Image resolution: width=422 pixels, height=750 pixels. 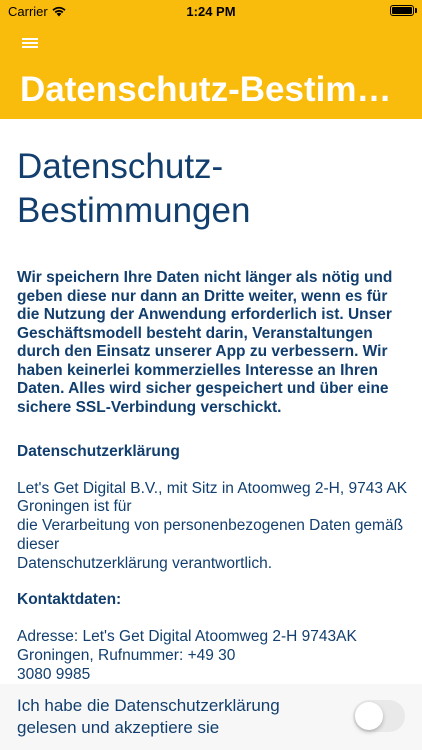 I want to click on hamburger-menu-icon, so click(x=31, y=43).